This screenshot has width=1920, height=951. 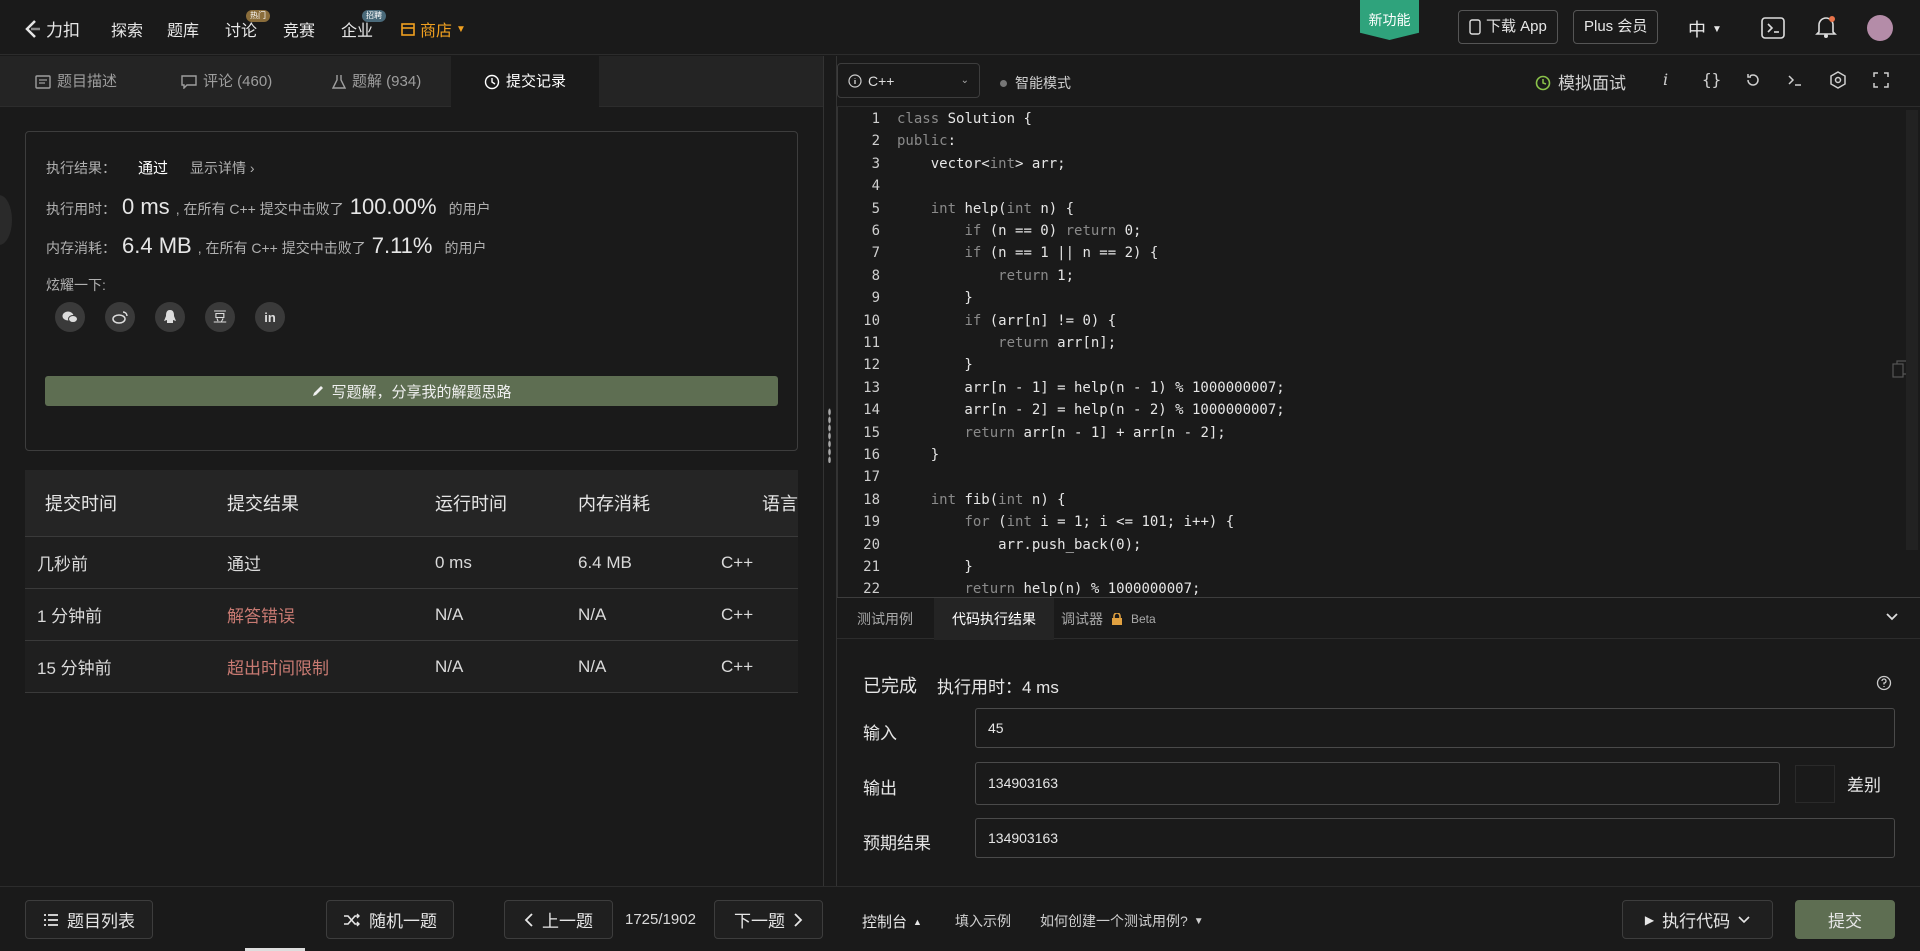 What do you see at coordinates (737, 666) in the screenshot?
I see `cell-lang: C++` at bounding box center [737, 666].